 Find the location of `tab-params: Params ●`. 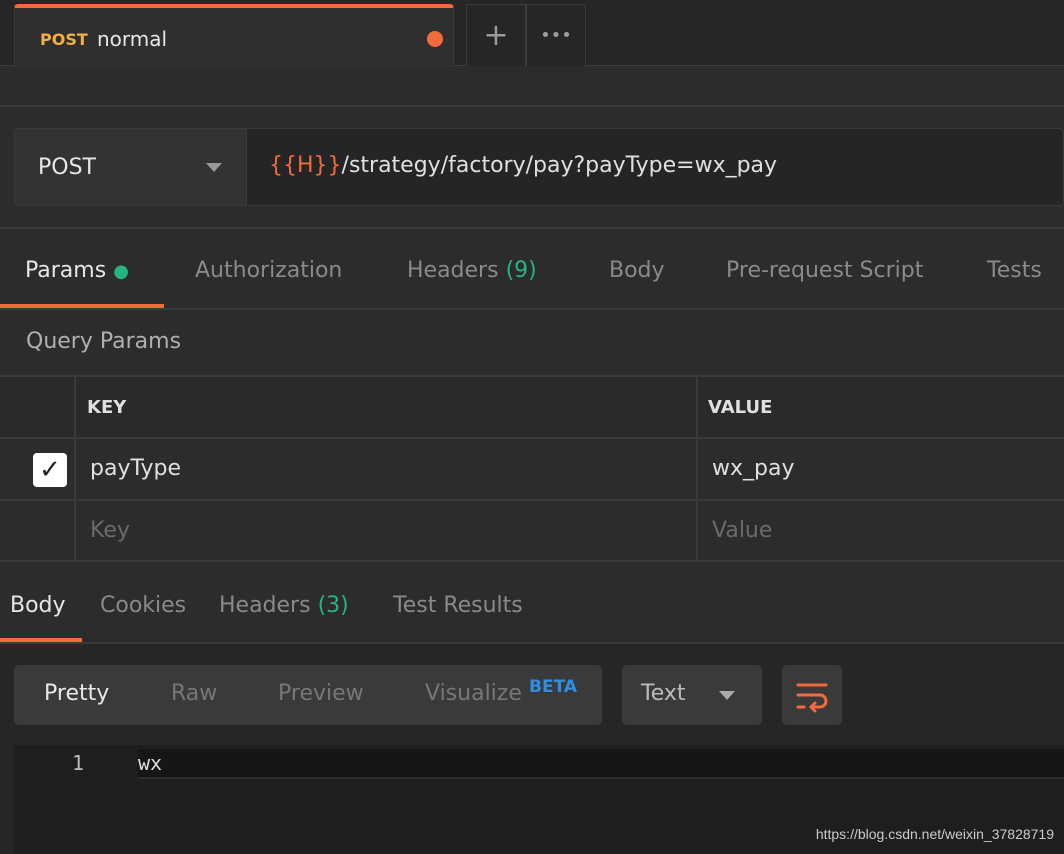

tab-params: Params ● is located at coordinates (77, 270).